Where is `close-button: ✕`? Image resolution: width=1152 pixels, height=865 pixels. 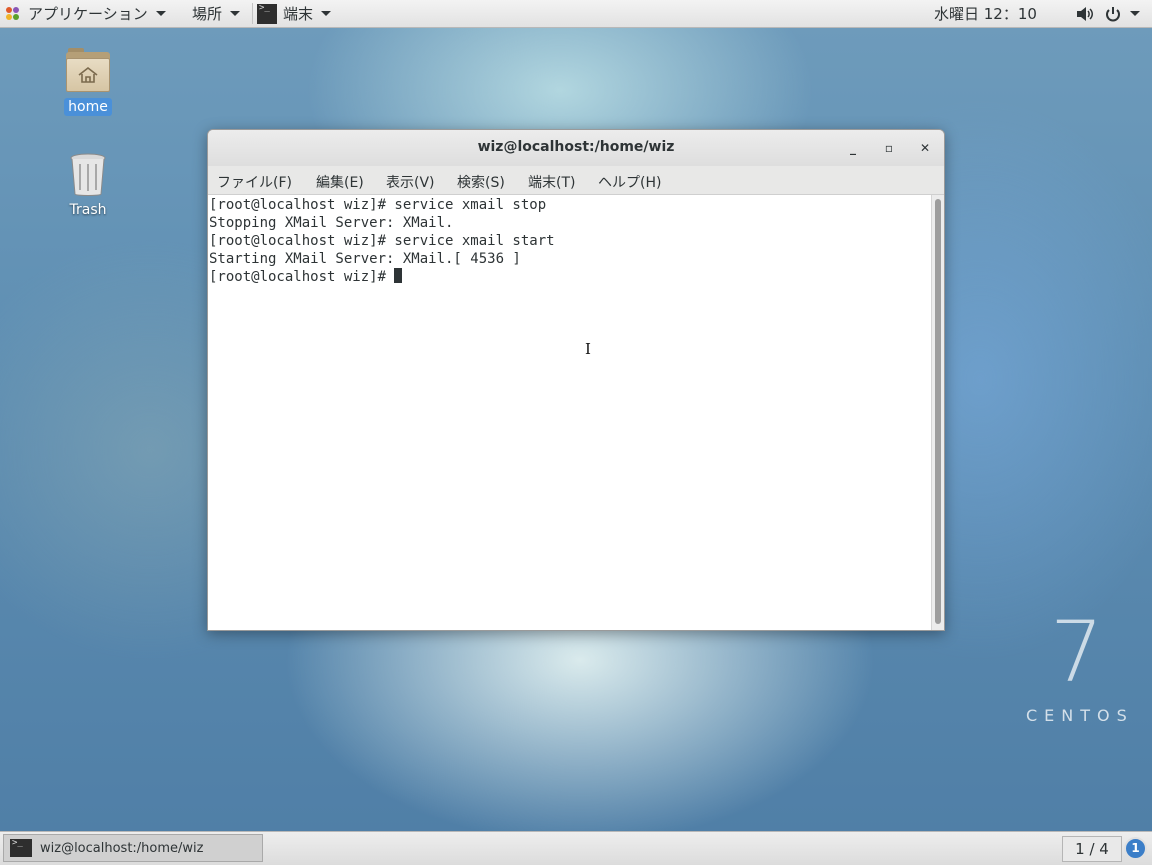
close-button: ✕ is located at coordinates (925, 148).